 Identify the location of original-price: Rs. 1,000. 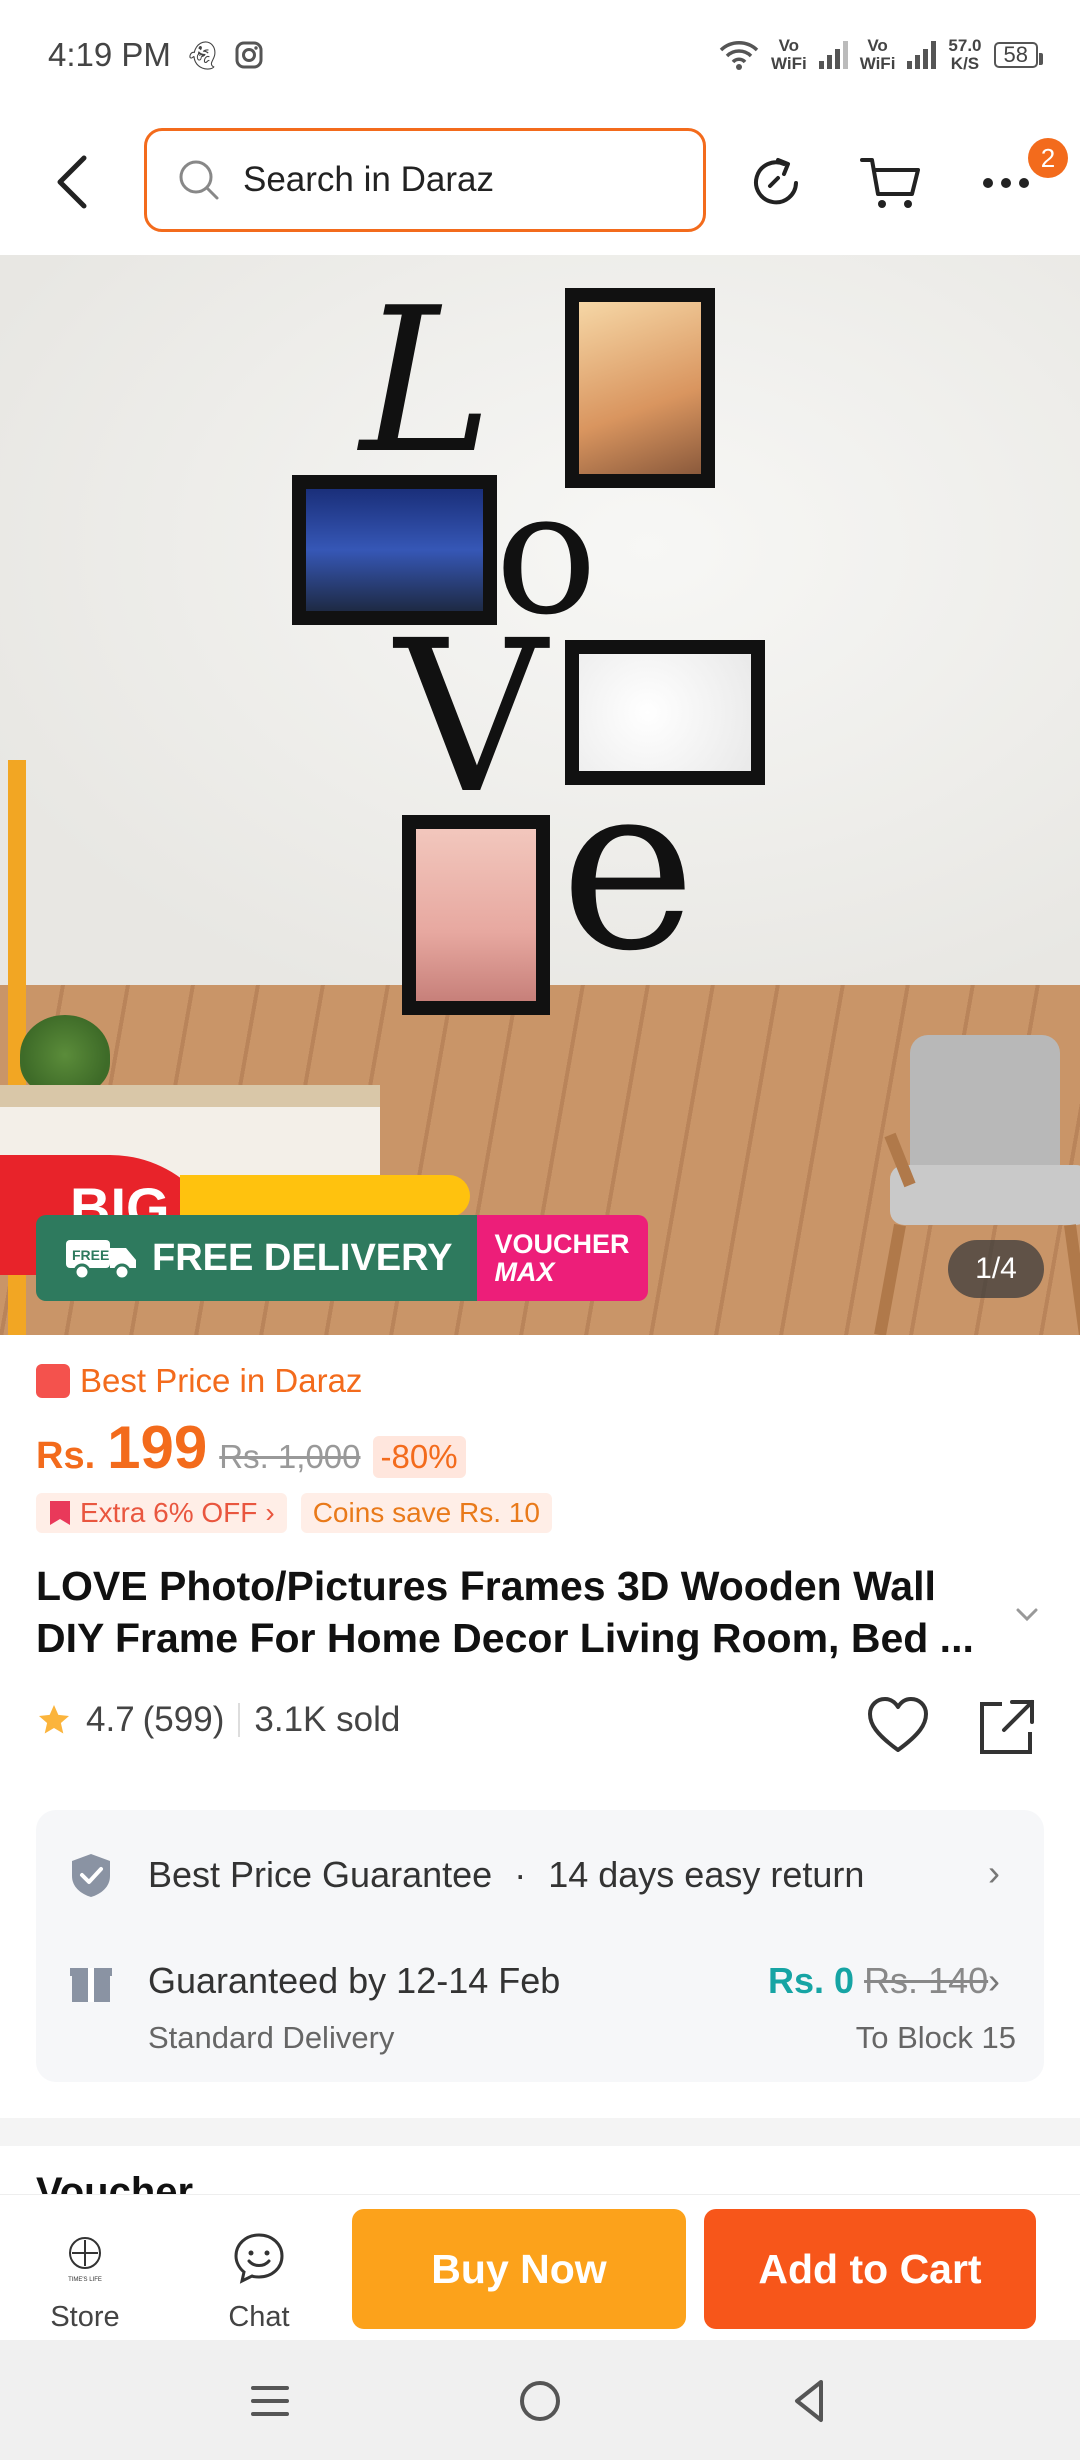
(290, 1456).